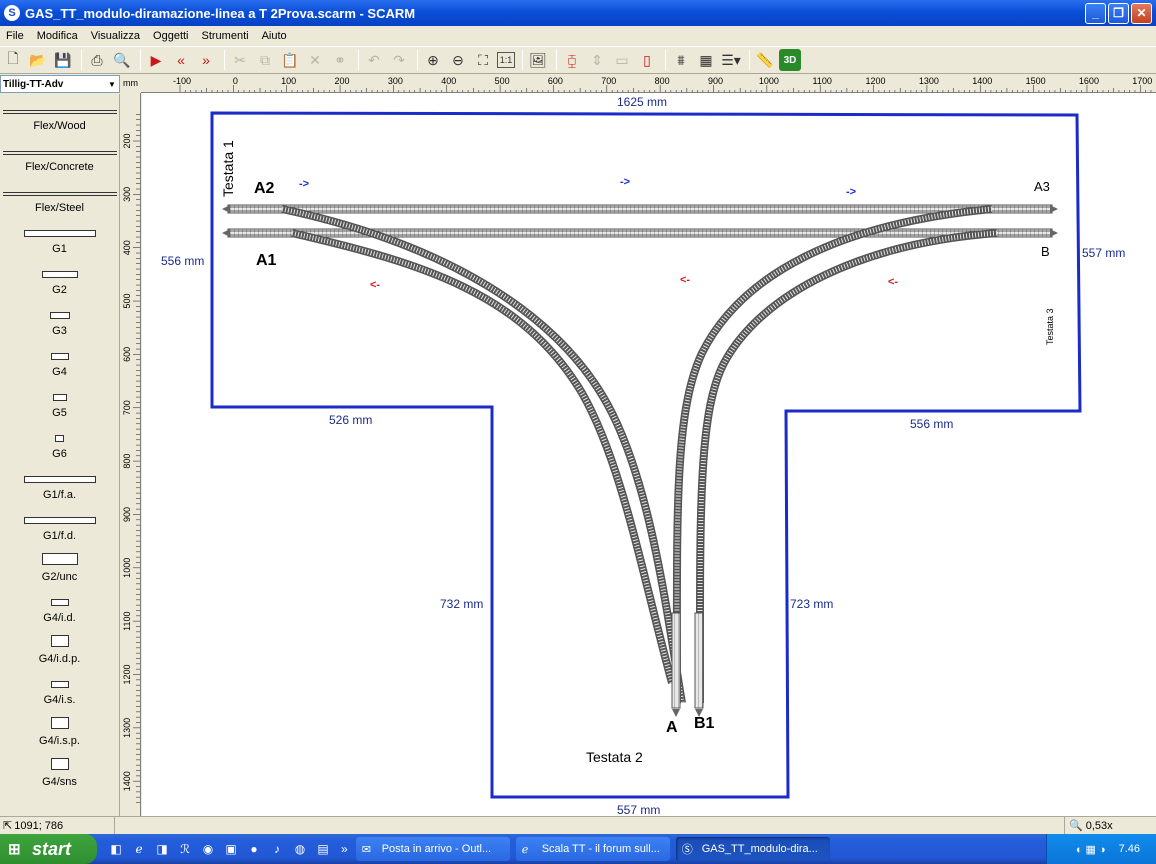  Describe the element at coordinates (254, 849) in the screenshot. I see `media-player-icon: ●` at that location.